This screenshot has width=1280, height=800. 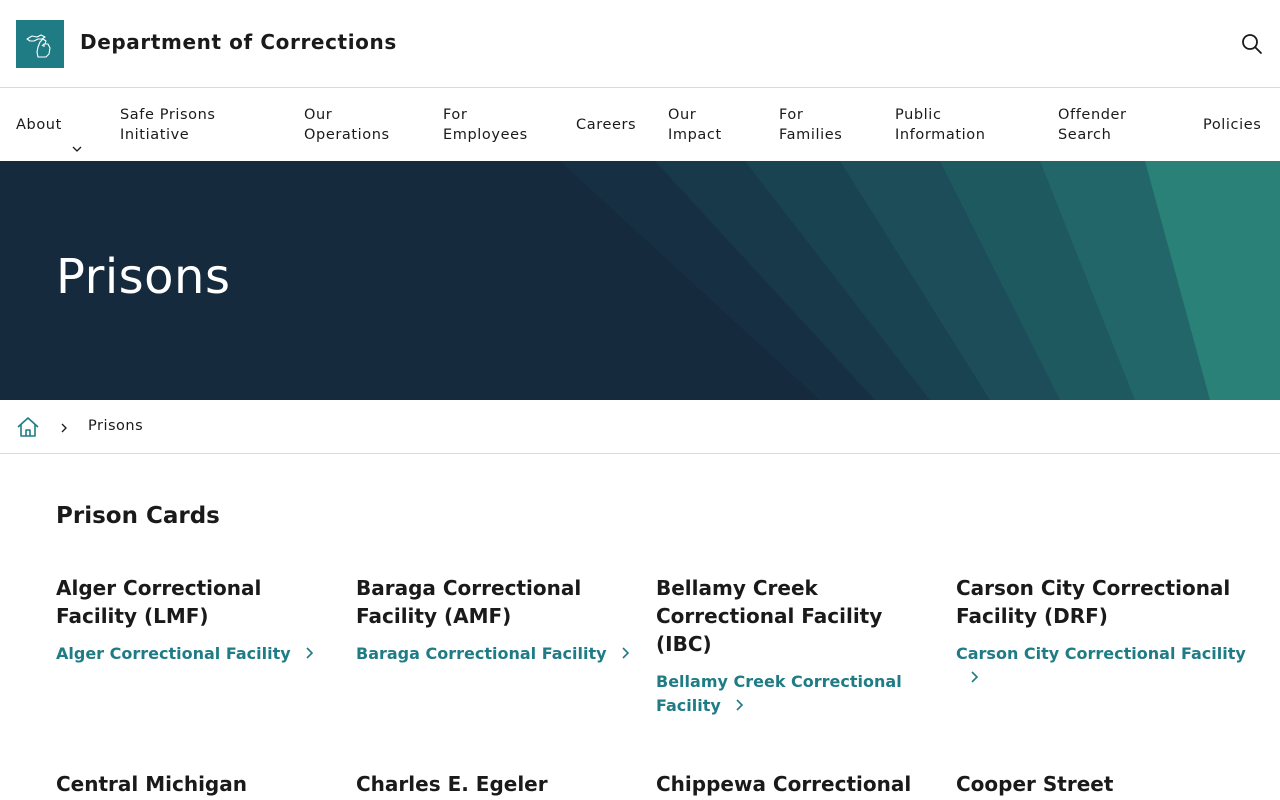 I want to click on card-link-baraga: Baraga Correctional Facility, so click(x=496, y=654).